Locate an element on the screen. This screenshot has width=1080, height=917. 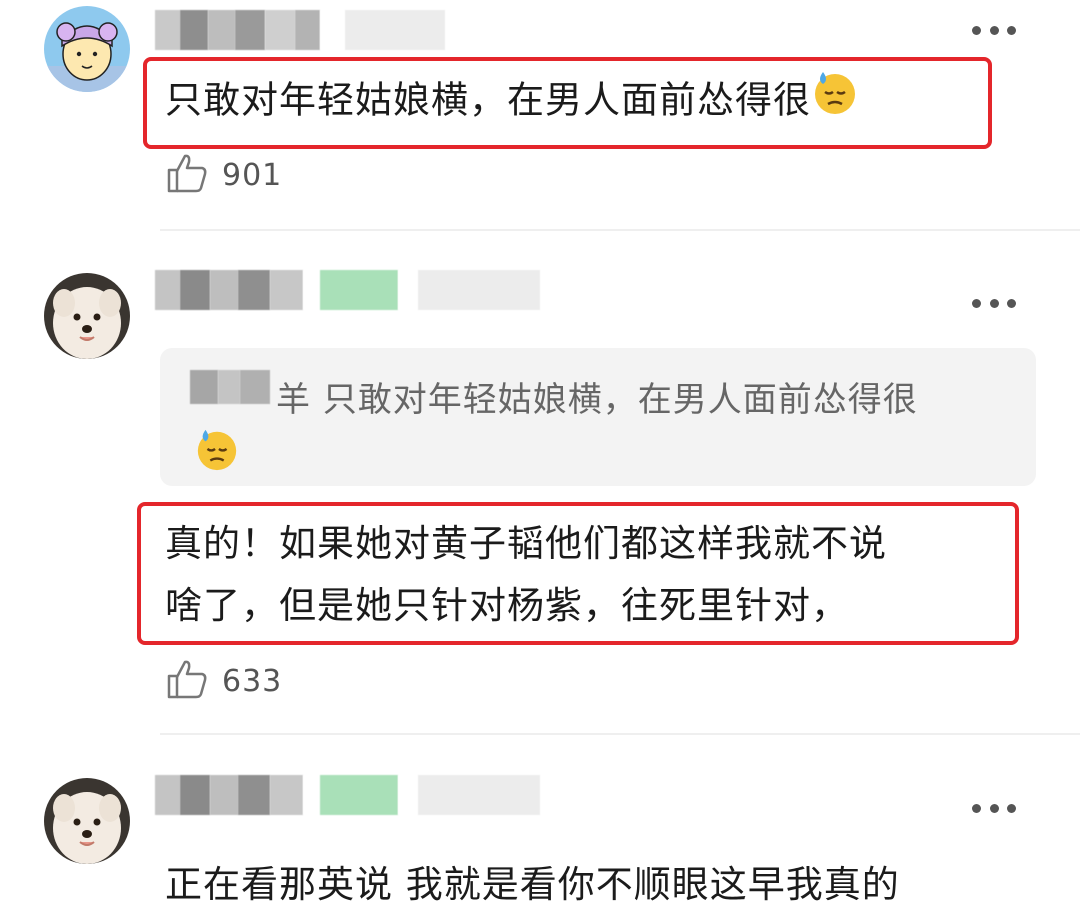
comment-text: 啥了，但是她只针对杨紫，往死里针对， is located at coordinates (507, 605).